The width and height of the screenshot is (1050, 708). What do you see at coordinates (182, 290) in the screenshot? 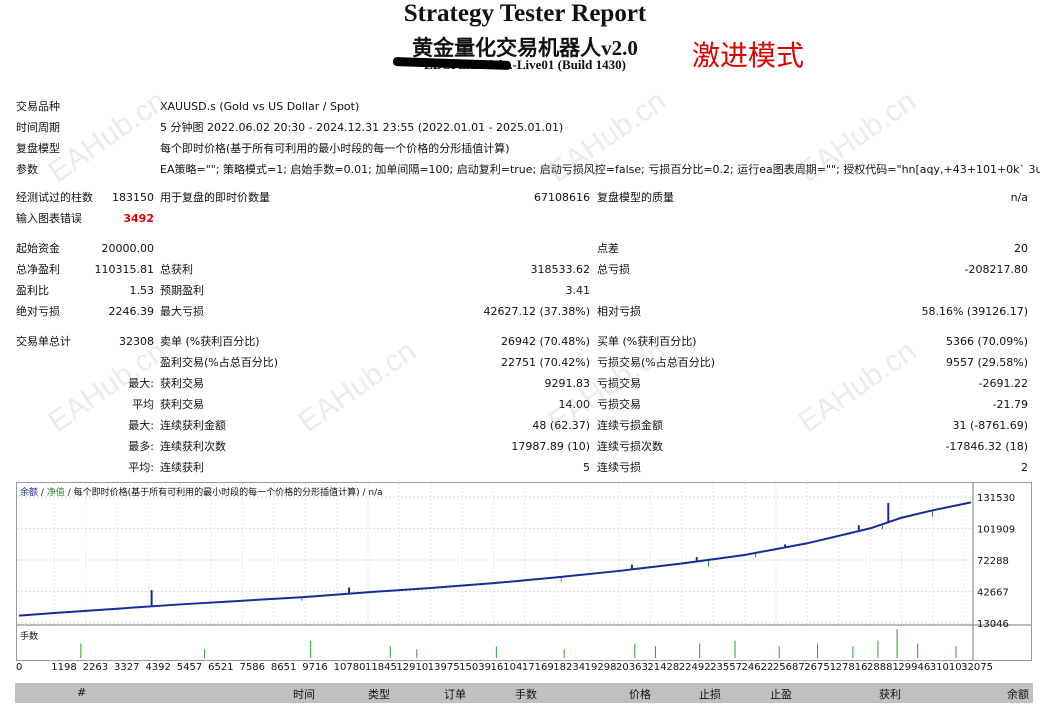
I see `expected-payoff-label: 预期盈利` at bounding box center [182, 290].